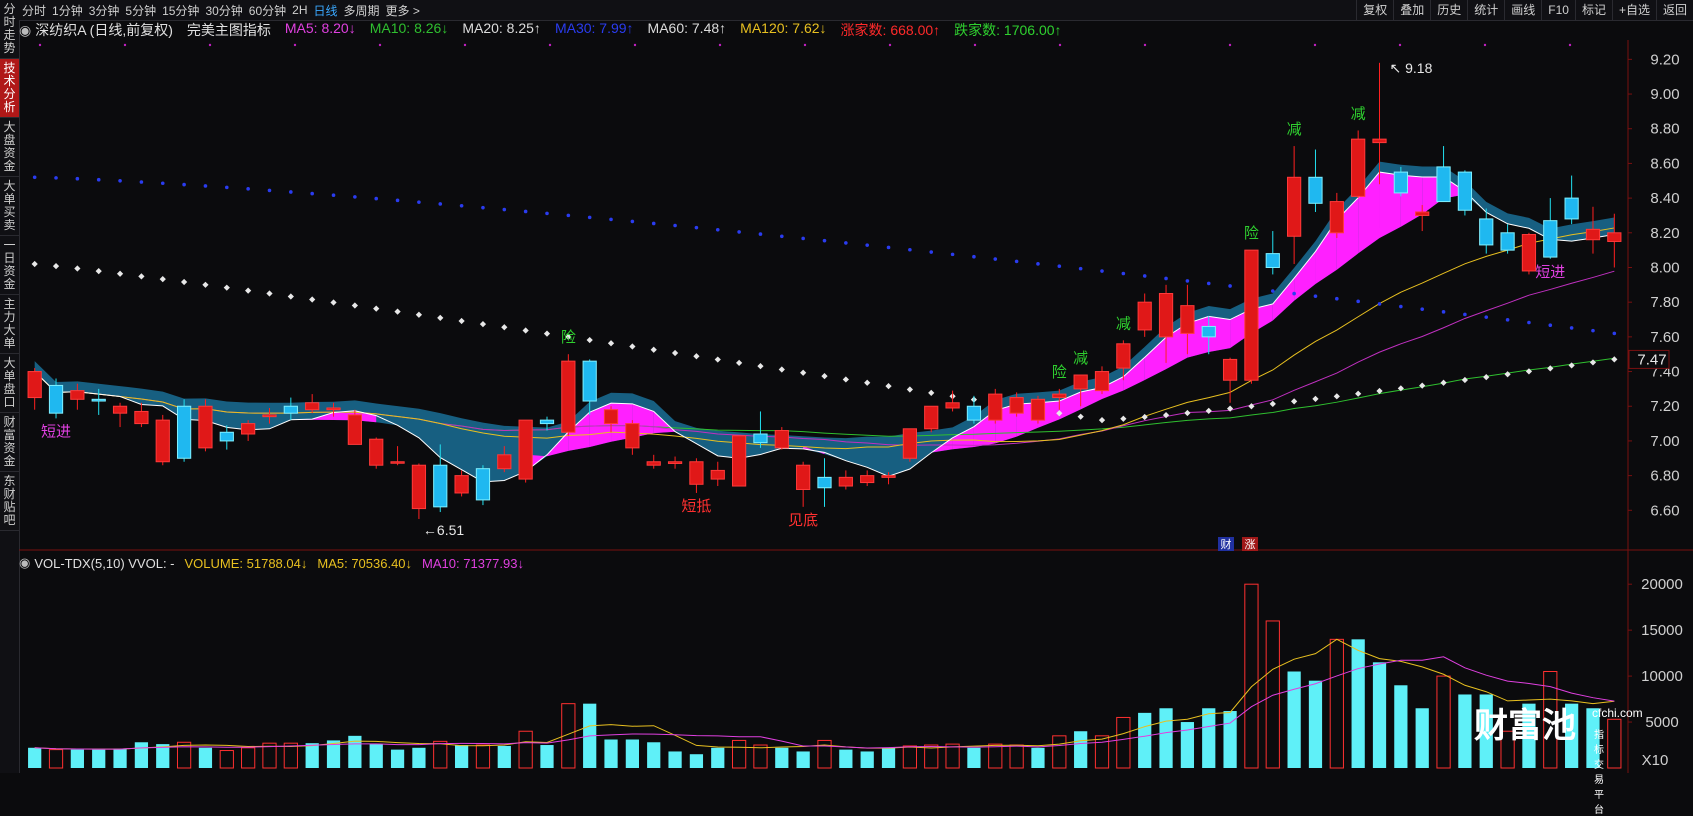  I want to click on period-tab: 30分钟, so click(223, 10).